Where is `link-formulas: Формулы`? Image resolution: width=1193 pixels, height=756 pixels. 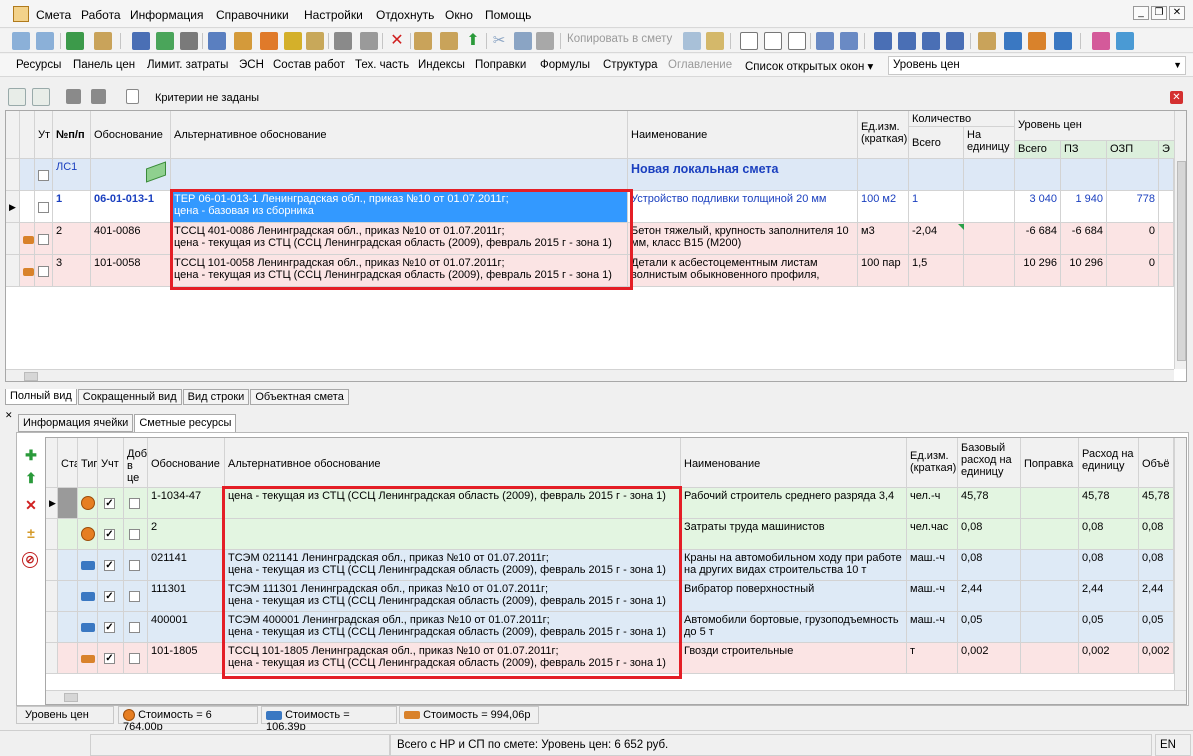 link-formulas: Формулы is located at coordinates (565, 65).